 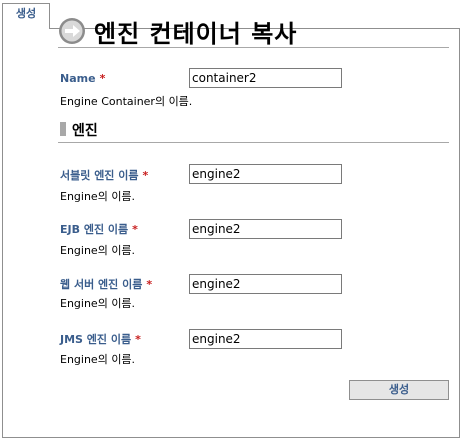 I want to click on create-button: 생성, so click(x=399, y=390).